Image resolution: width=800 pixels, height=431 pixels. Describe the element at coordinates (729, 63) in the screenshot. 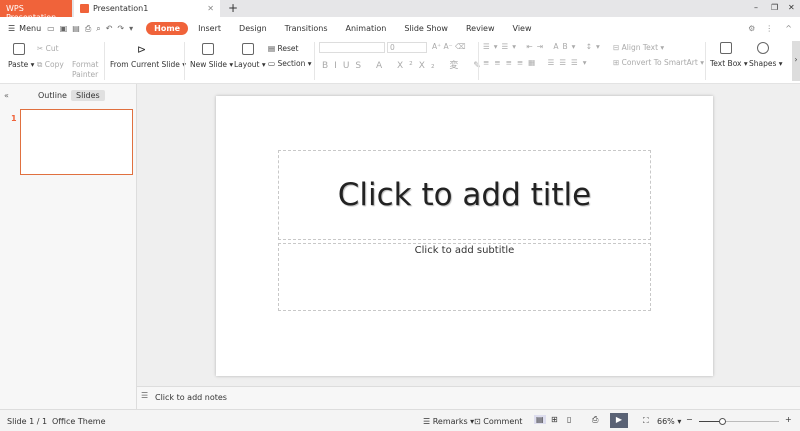

I see `text-box-button: Text Box ▾` at that location.